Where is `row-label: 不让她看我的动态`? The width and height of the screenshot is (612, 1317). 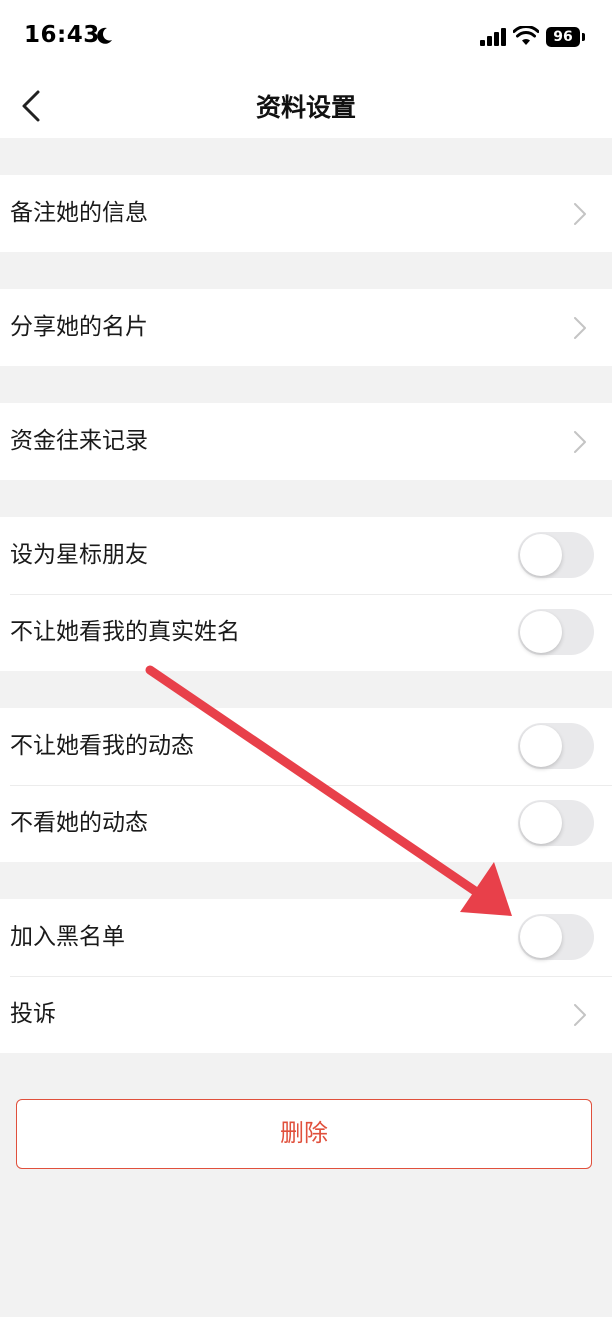 row-label: 不让她看我的动态 is located at coordinates (102, 746).